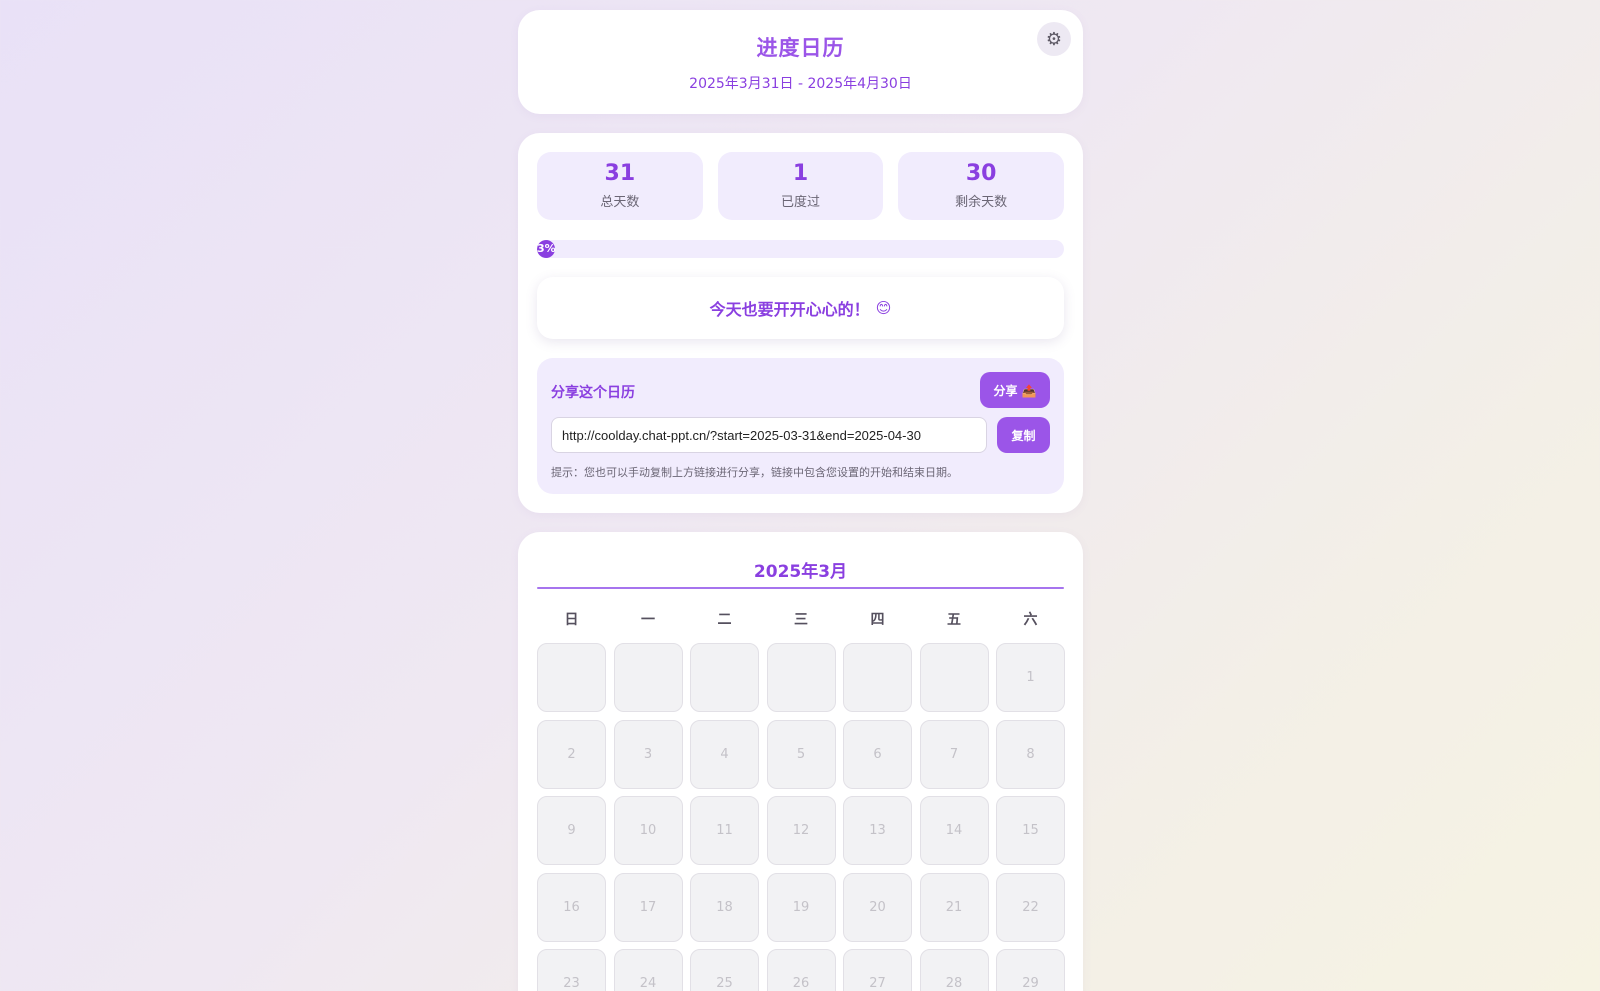 The width and height of the screenshot is (1600, 991). I want to click on weekday-label: 四, so click(877, 620).